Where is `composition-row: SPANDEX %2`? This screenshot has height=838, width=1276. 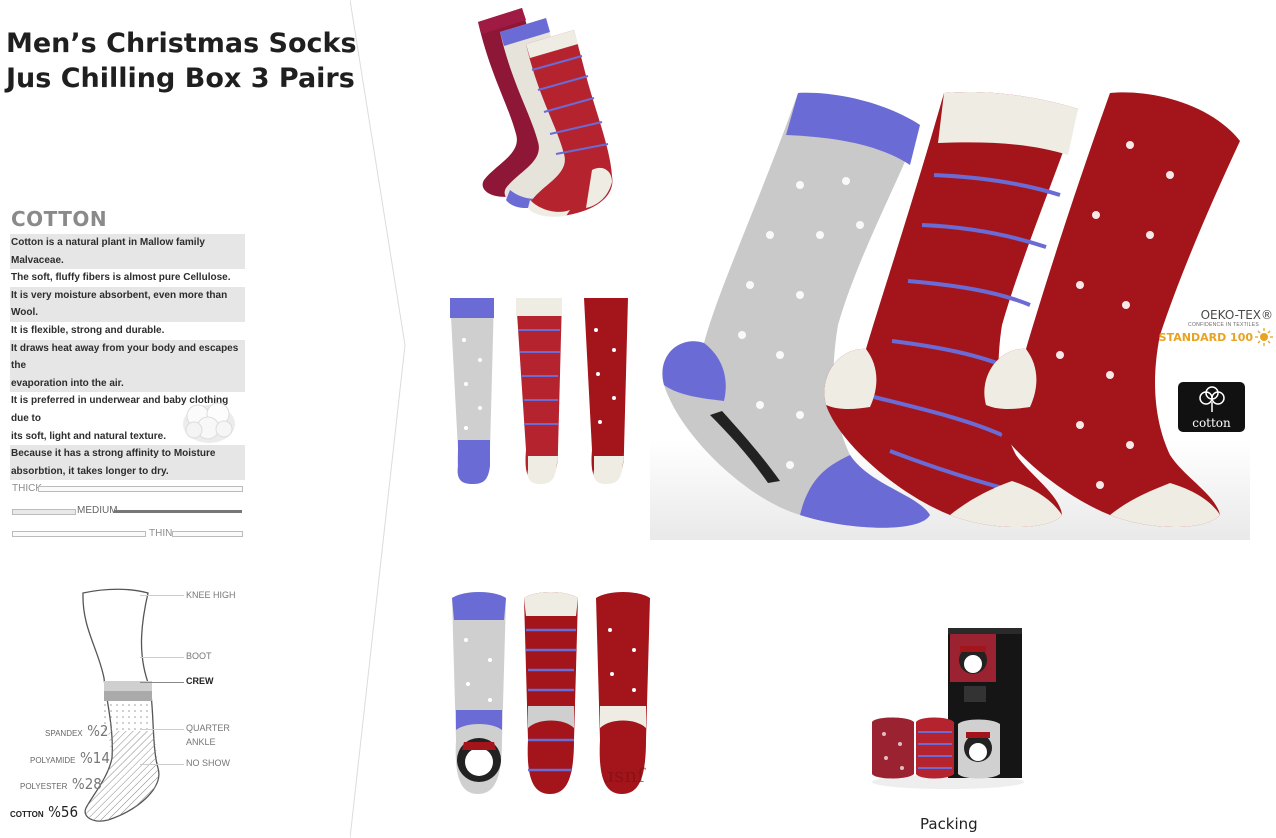
composition-row: SPANDEX %2 is located at coordinates (77, 731).